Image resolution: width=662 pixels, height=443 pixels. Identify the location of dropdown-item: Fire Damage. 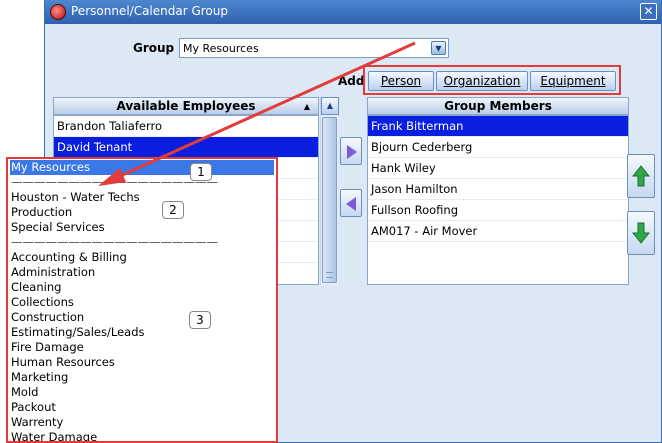
(47, 347).